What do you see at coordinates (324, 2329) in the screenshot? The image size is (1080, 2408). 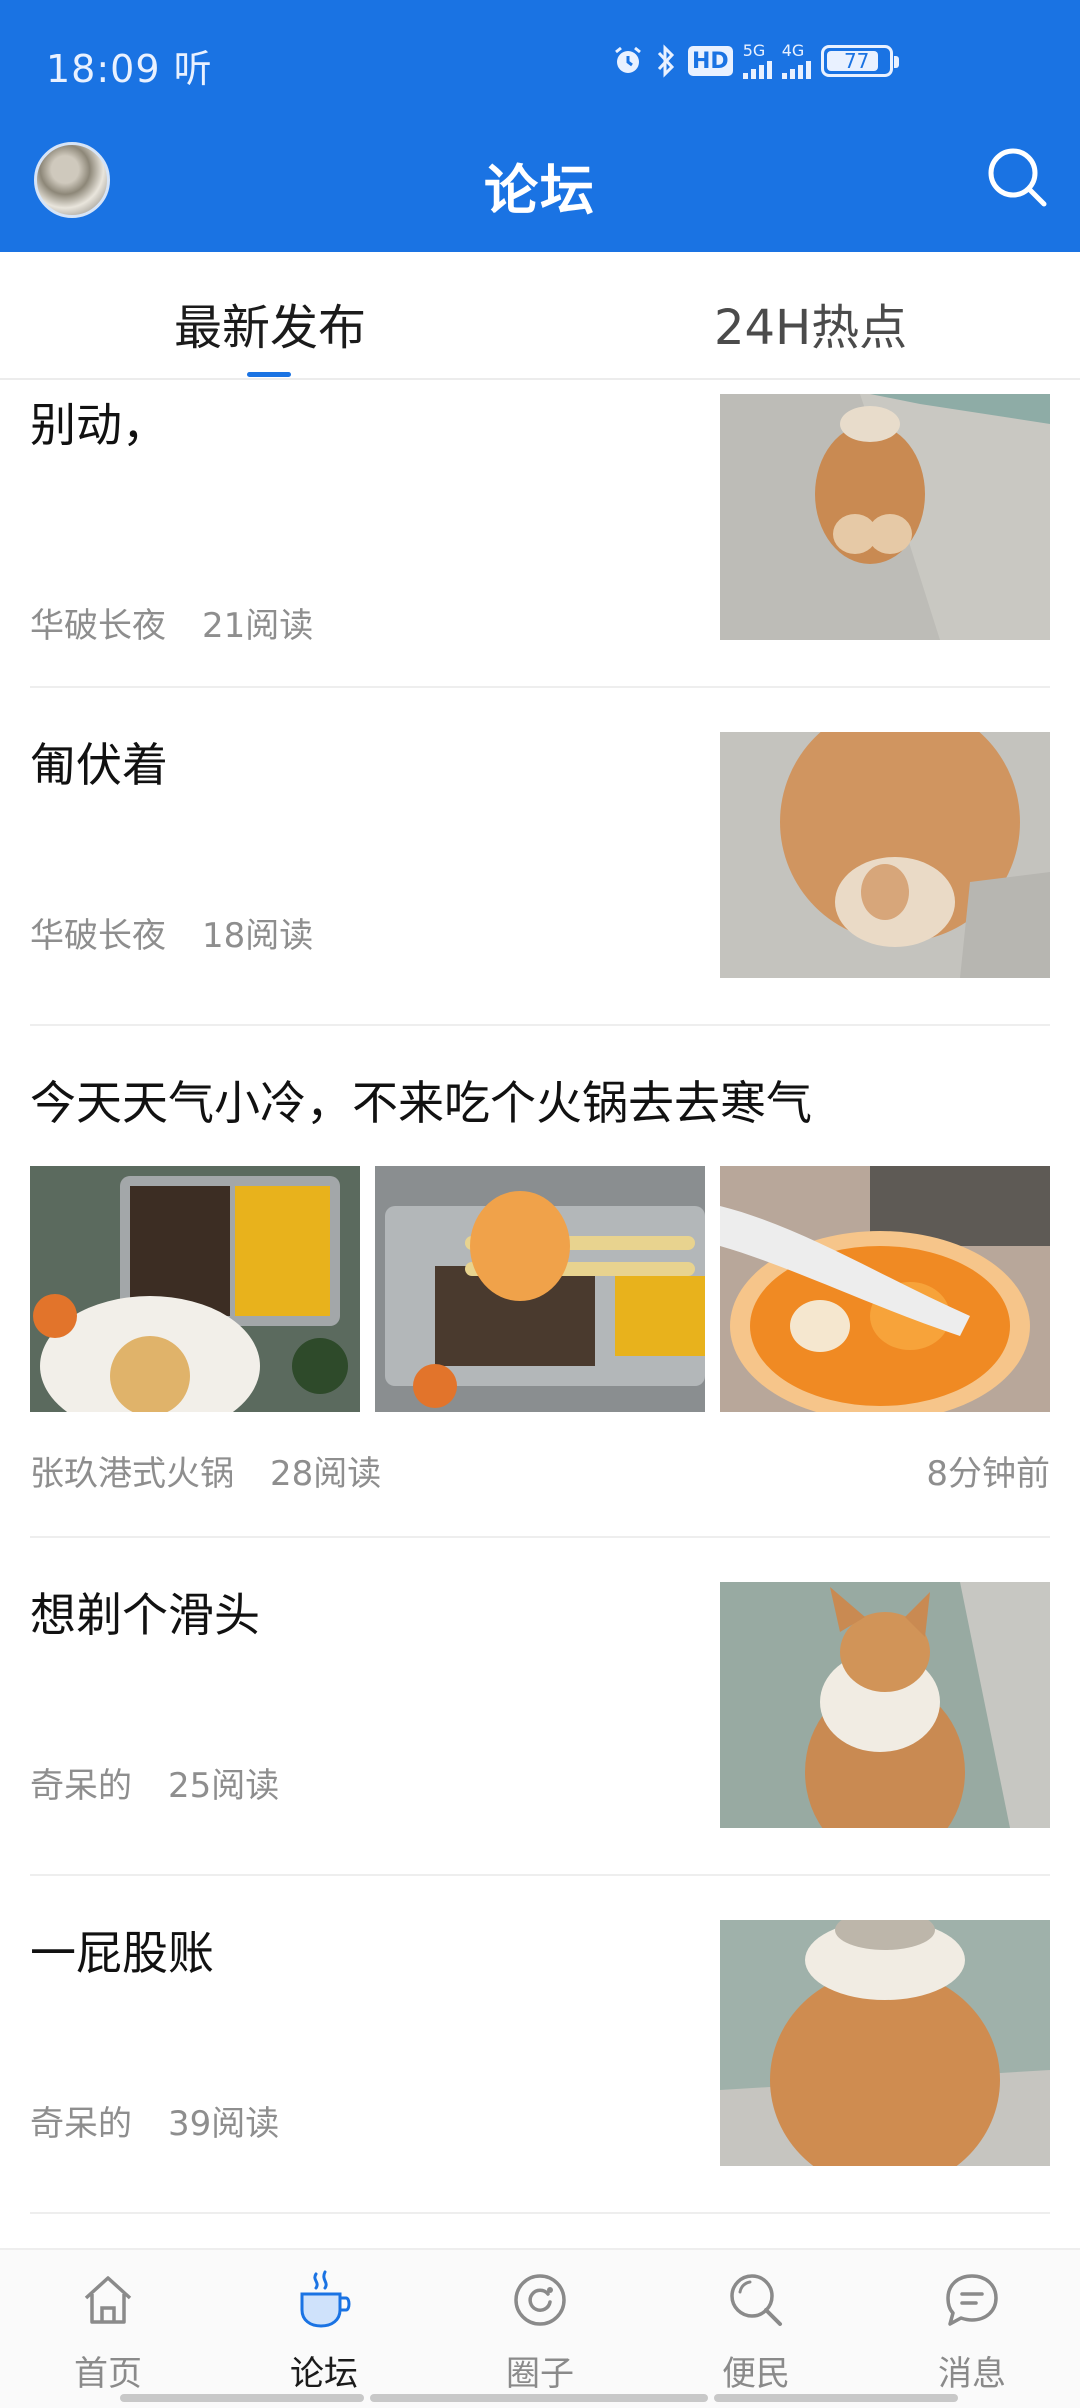 I see `nav-forum: 论坛` at bounding box center [324, 2329].